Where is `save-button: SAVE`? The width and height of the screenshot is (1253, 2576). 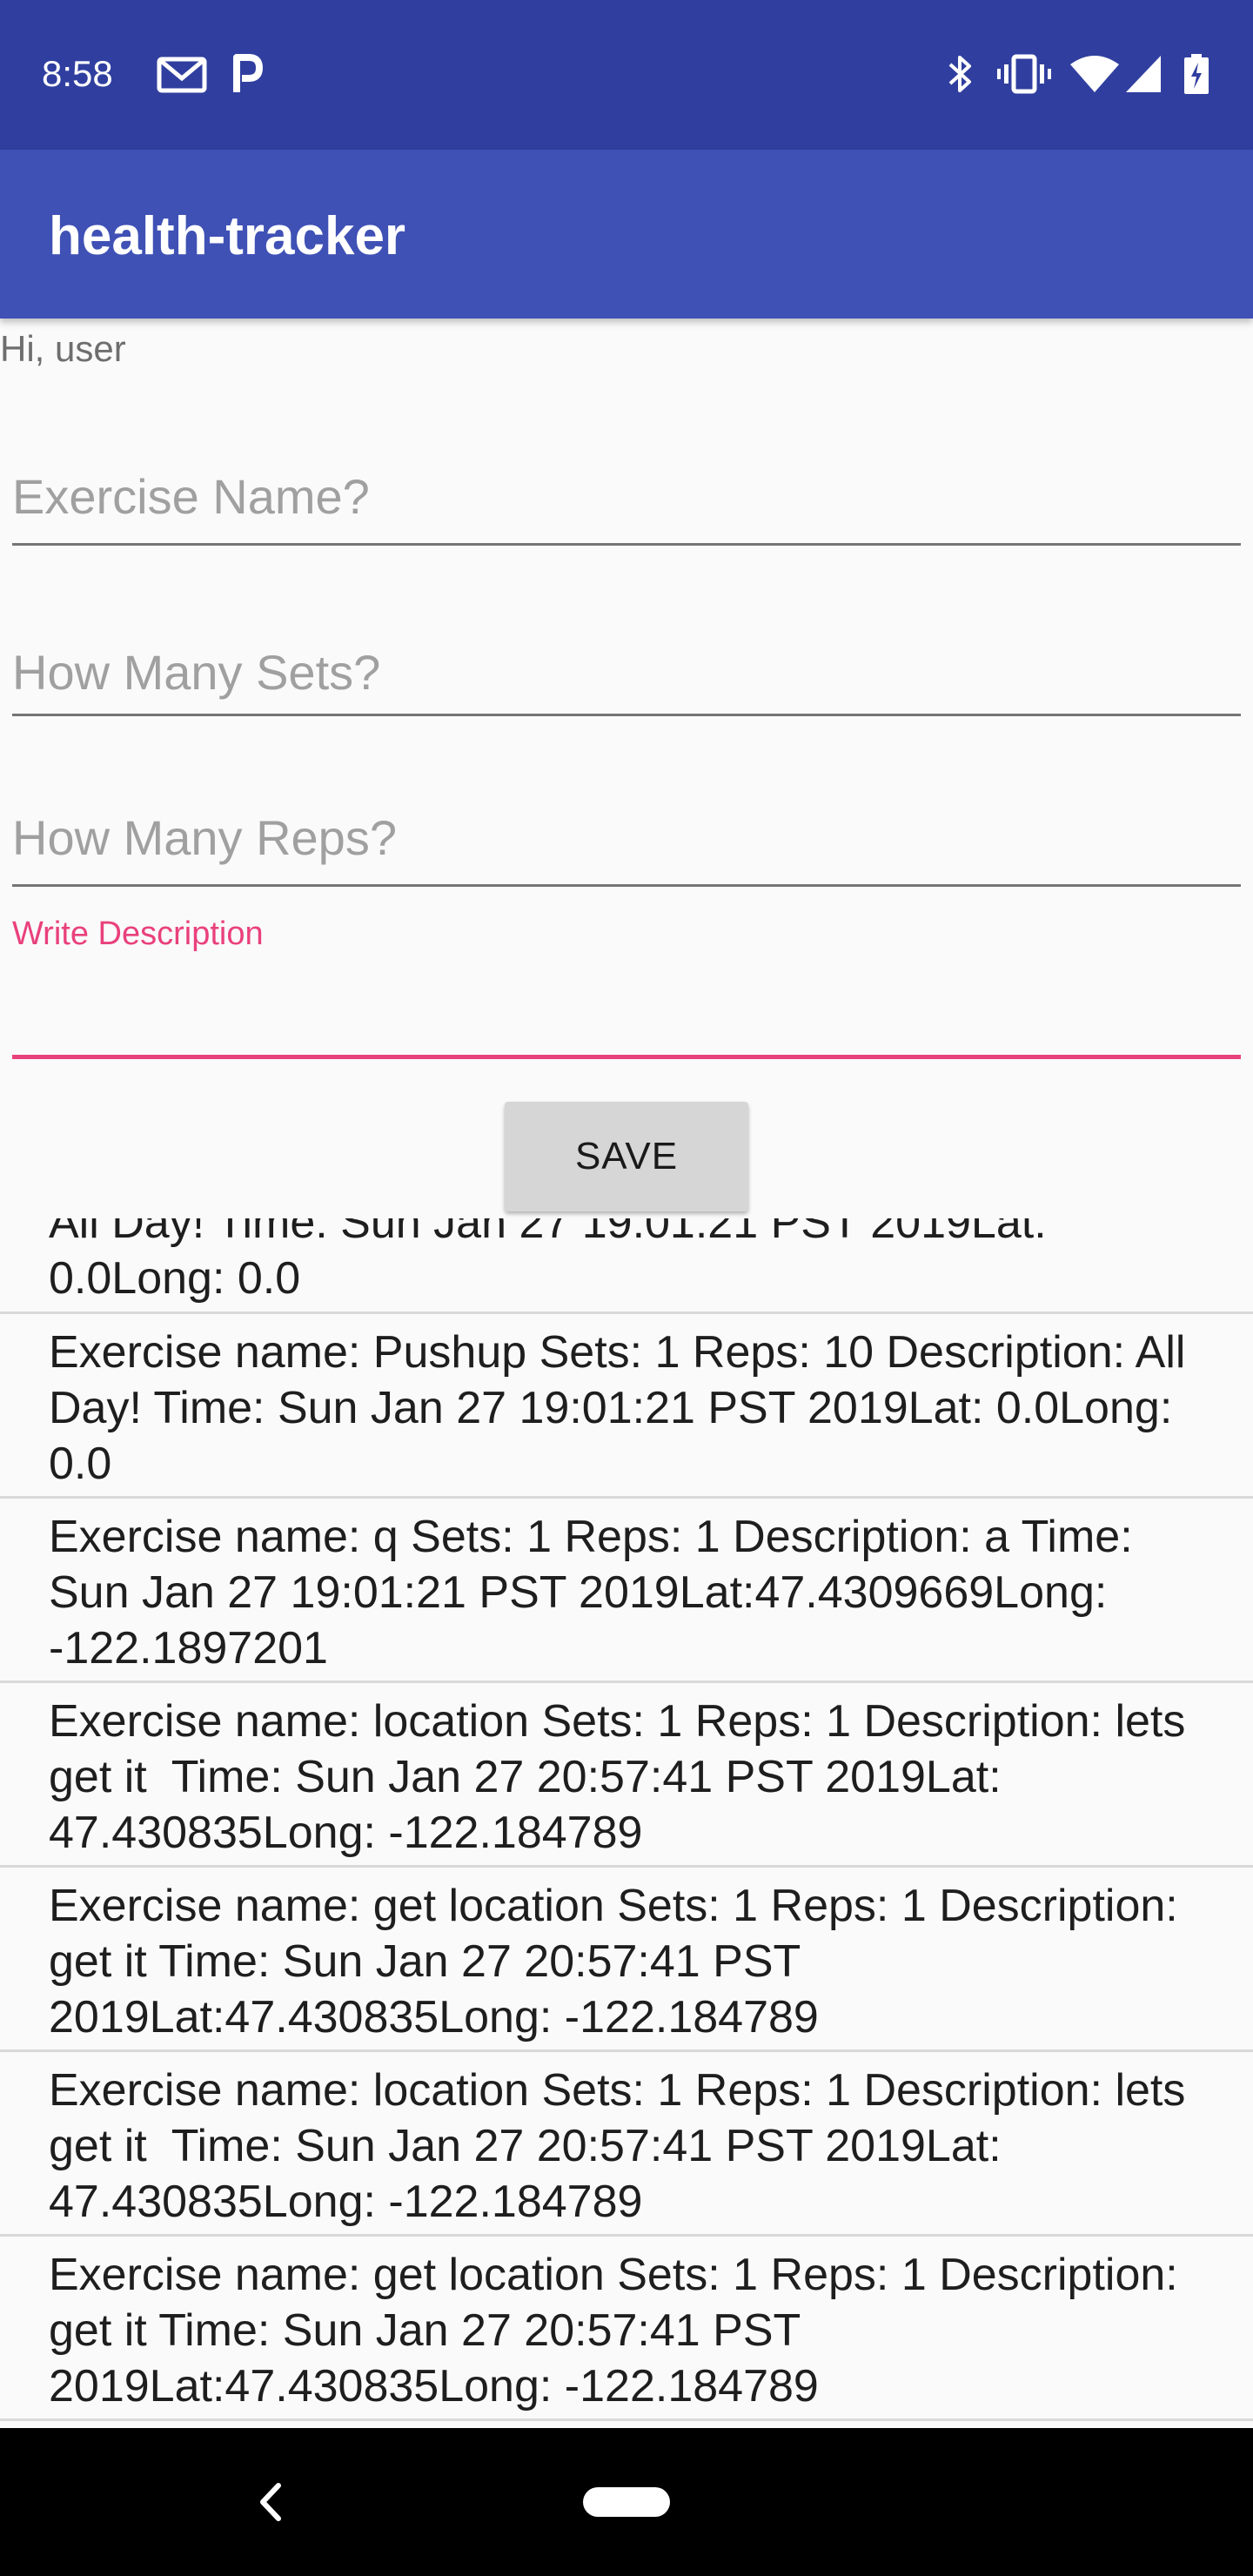
save-button: SAVE is located at coordinates (626, 1156).